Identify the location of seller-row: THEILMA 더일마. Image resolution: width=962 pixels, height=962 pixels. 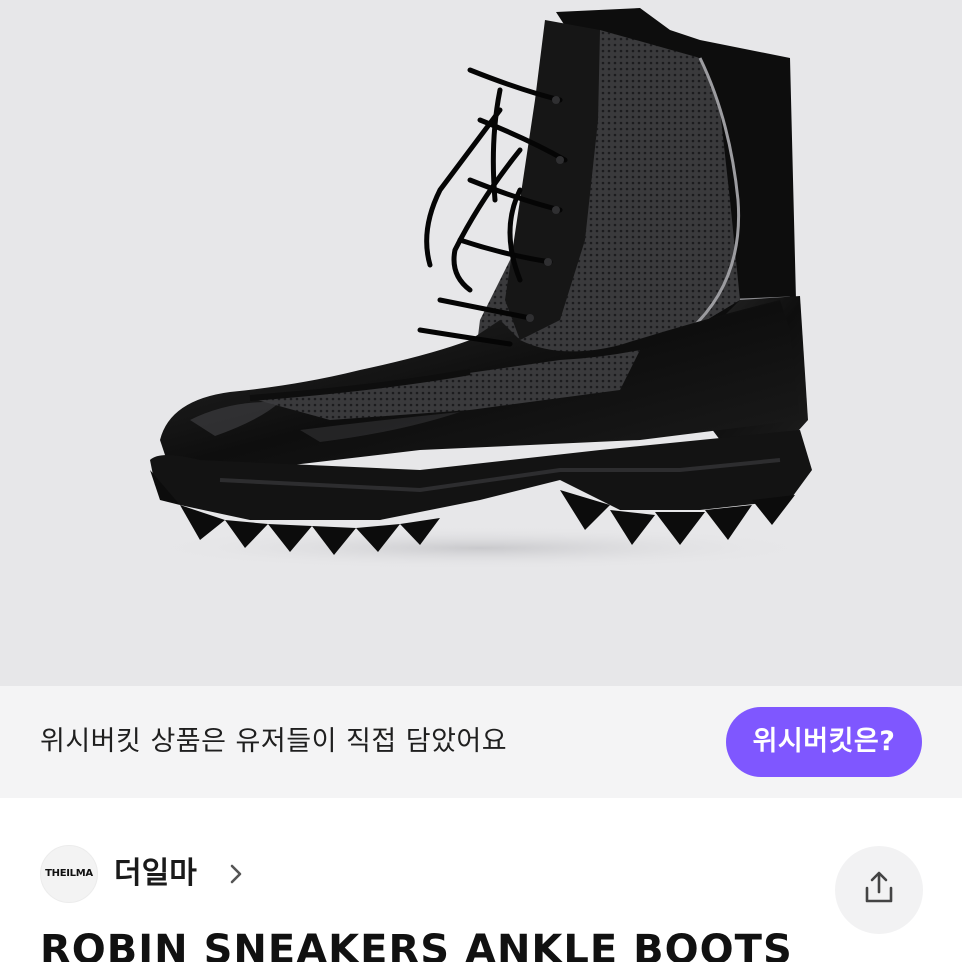
(481, 866).